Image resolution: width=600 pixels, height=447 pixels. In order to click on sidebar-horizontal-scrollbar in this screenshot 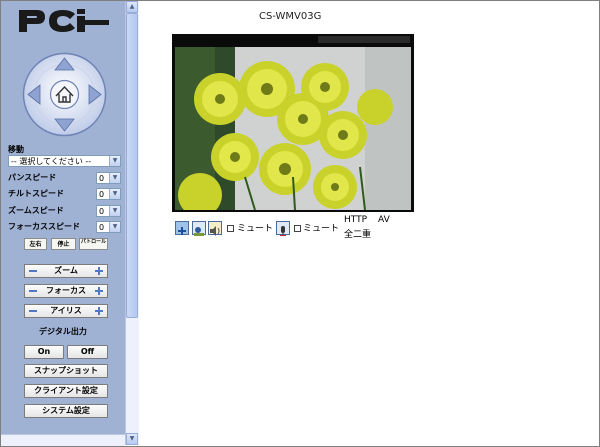, I will do `click(63, 440)`.